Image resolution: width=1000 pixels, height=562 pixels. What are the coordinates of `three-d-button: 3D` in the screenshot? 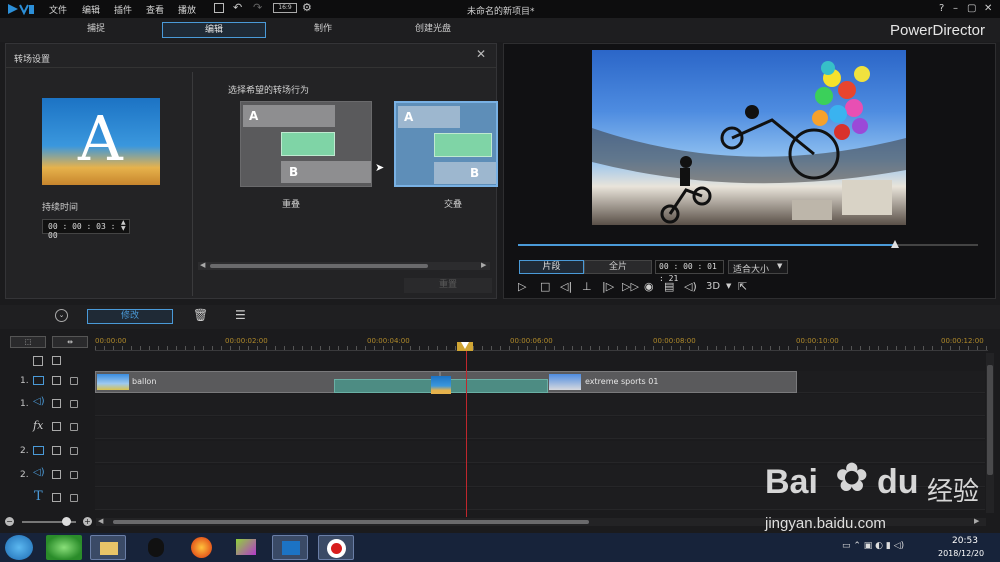 It's located at (713, 286).